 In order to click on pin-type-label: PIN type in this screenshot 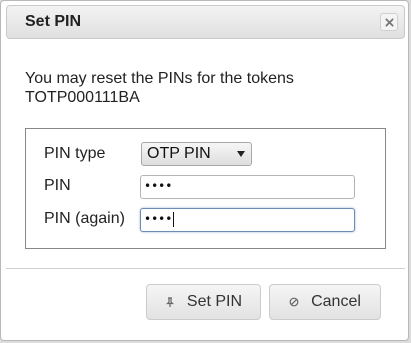, I will do `click(75, 153)`.